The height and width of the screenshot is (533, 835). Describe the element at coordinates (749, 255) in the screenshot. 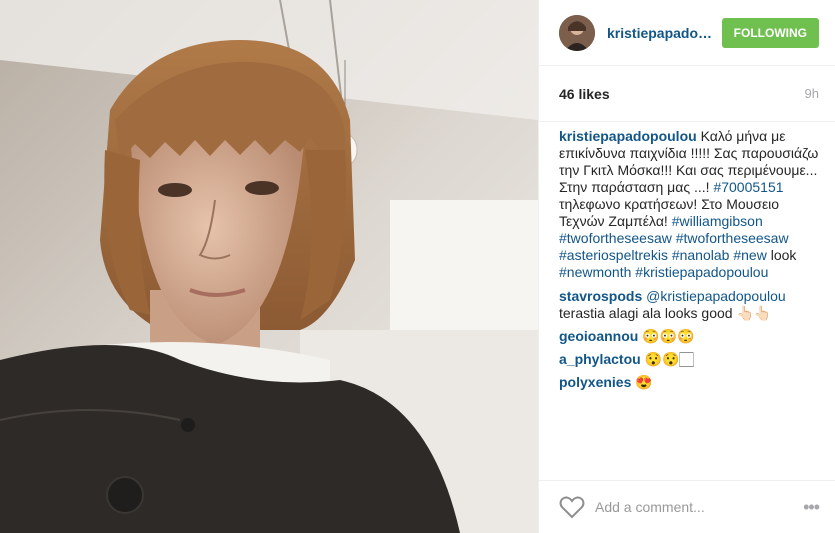

I see `hashtag-link: #new` at that location.